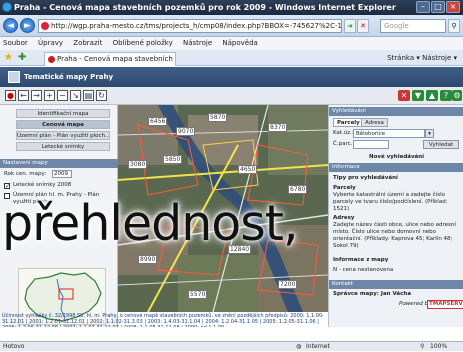 Image resolution: width=463 pixels, height=352 pixels. What do you see at coordinates (15, 43) in the screenshot?
I see `menu-file: Soubor` at bounding box center [15, 43].